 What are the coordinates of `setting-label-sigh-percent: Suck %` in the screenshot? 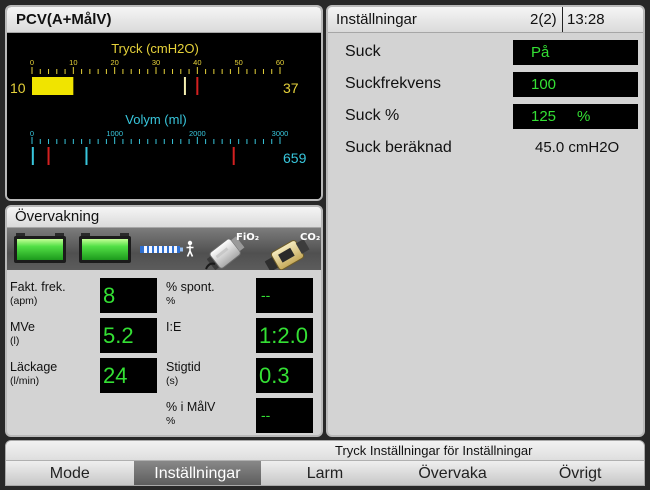 It's located at (372, 115).